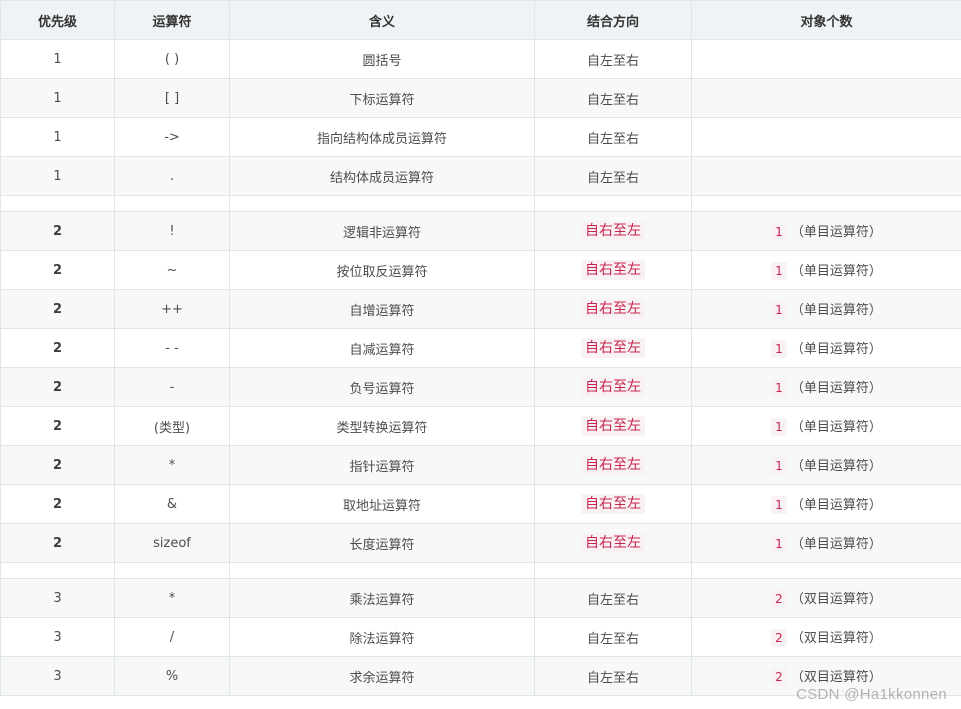  I want to click on operator-cell: ., so click(172, 176).